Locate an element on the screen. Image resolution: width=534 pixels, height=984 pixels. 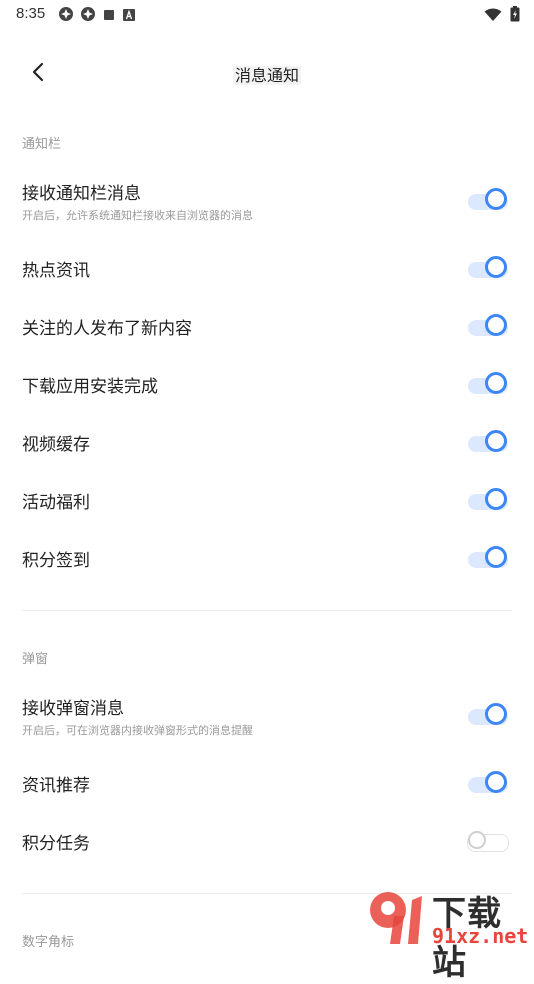
setting-row-points-checkin: 积分签到 is located at coordinates (267, 557).